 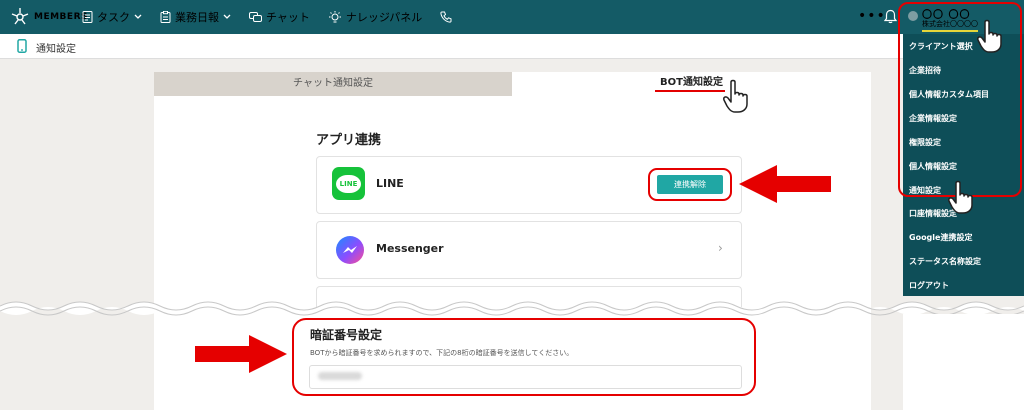 I want to click on smartphone-icon, so click(x=22, y=46).